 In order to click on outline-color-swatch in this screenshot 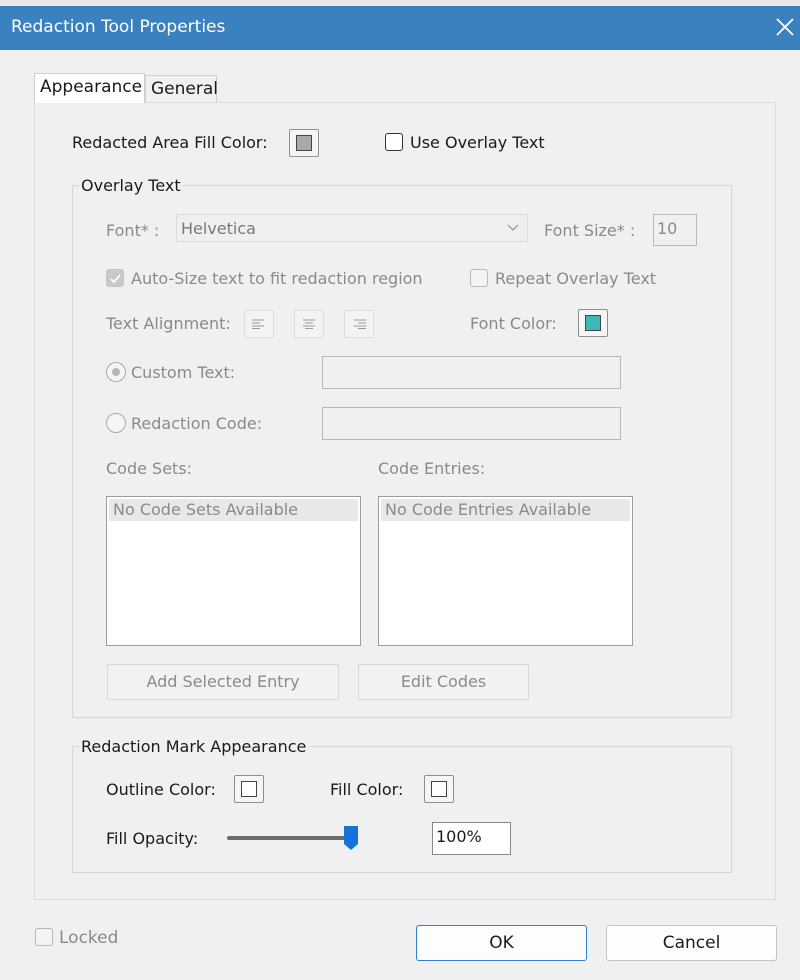, I will do `click(249, 789)`.